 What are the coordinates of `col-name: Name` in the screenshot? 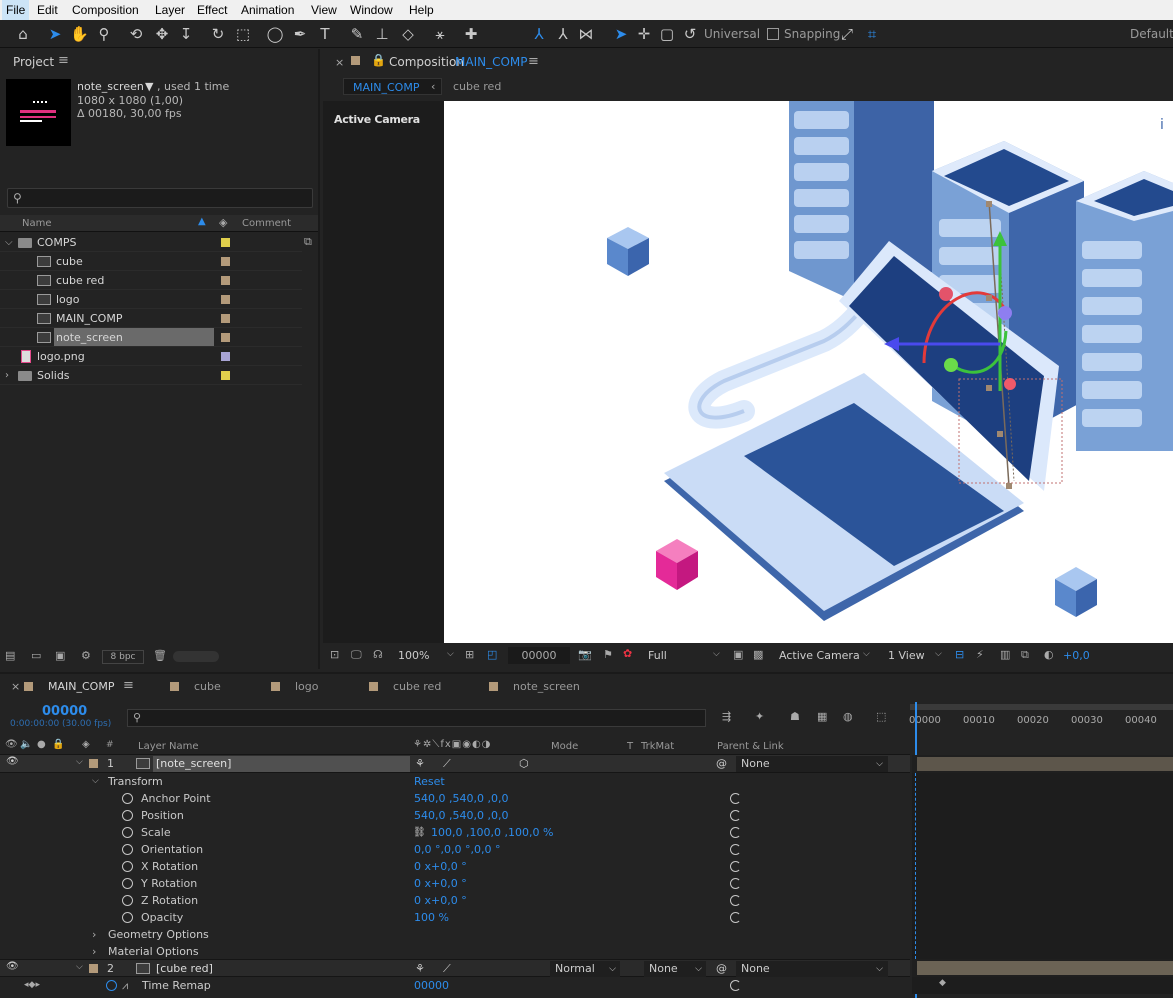 It's located at (37, 223).